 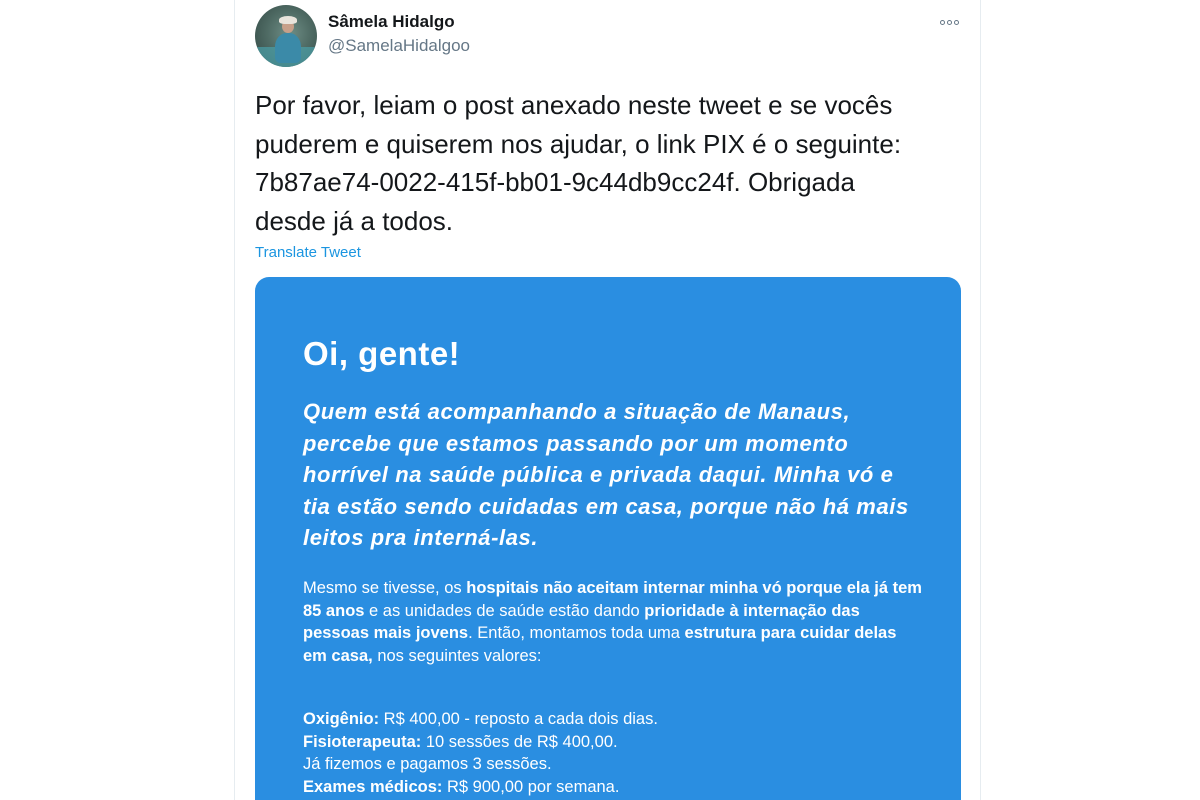 What do you see at coordinates (341, 719) in the screenshot?
I see `cost-label: Oxigênio:` at bounding box center [341, 719].